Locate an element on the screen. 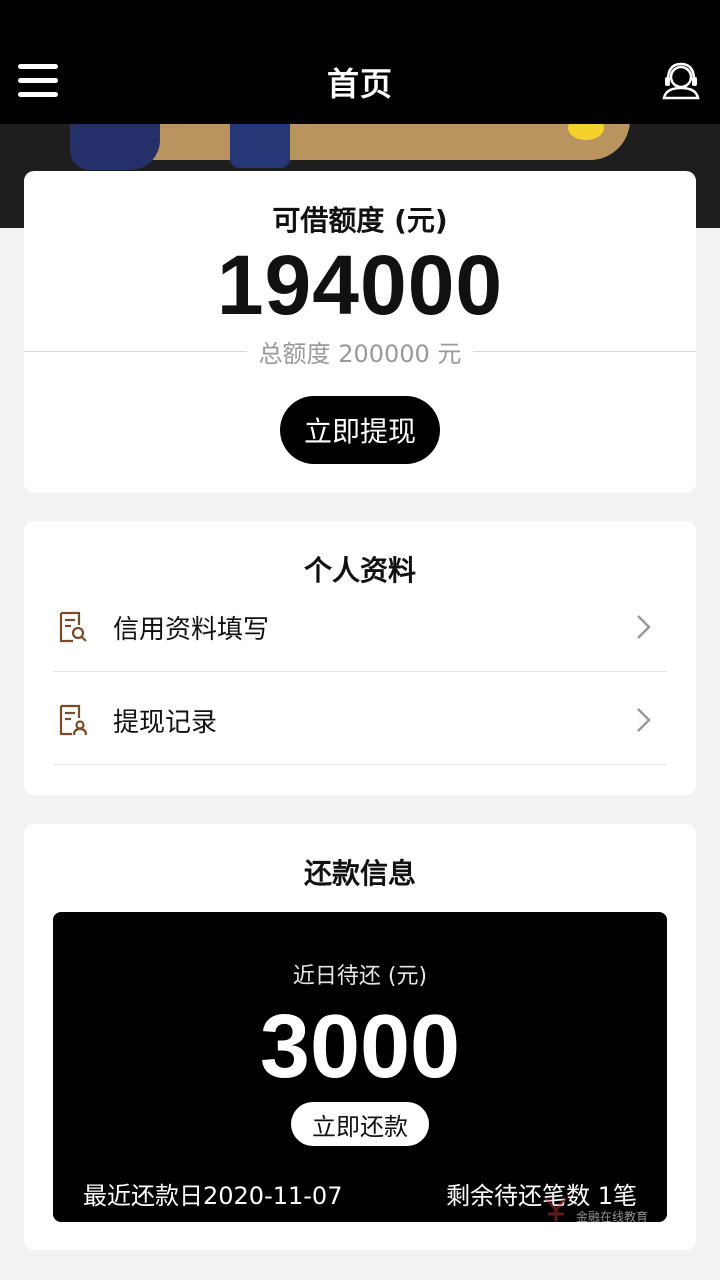 The image size is (720, 1280). list-item-label: 提现记录 is located at coordinates (165, 723).